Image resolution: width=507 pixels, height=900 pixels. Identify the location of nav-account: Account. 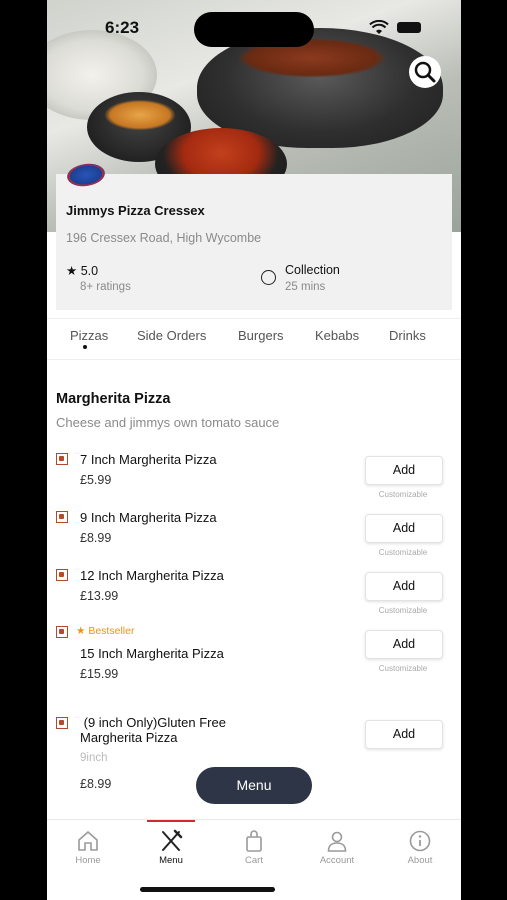
(337, 850).